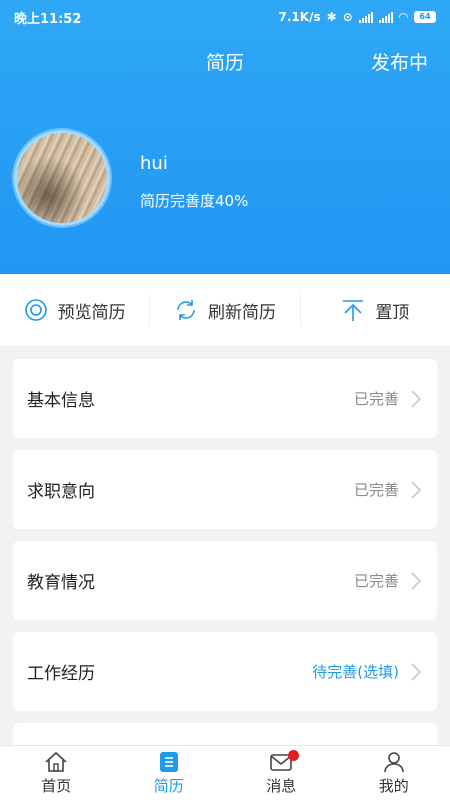 The width and height of the screenshot is (450, 800). I want to click on preview-resume-button: 预览简历, so click(74, 310).